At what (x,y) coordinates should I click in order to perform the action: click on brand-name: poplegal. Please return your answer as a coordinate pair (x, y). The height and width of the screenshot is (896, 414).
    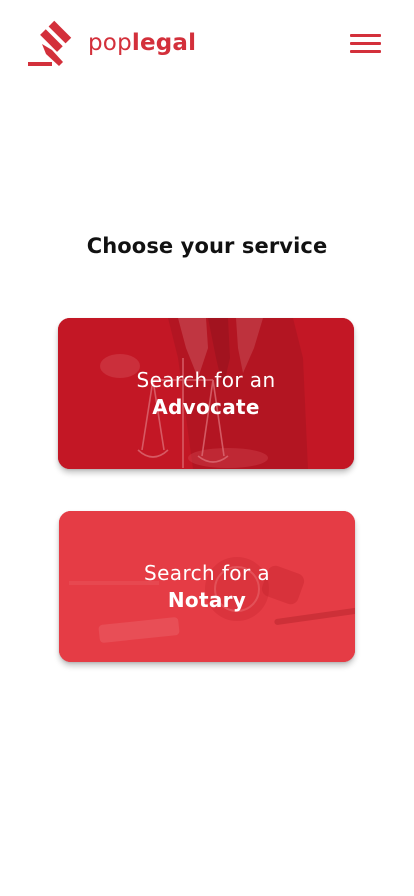
    Looking at the image, I should click on (142, 42).